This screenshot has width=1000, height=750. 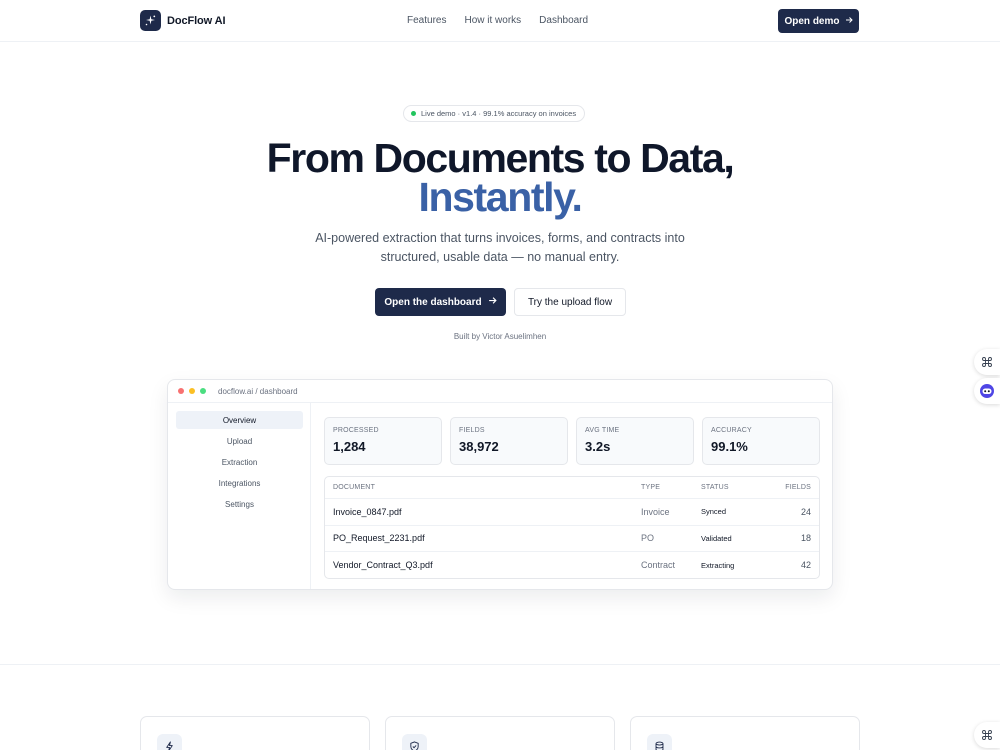 What do you see at coordinates (495, 197) in the screenshot?
I see `hero-title-accent: Instantly` at bounding box center [495, 197].